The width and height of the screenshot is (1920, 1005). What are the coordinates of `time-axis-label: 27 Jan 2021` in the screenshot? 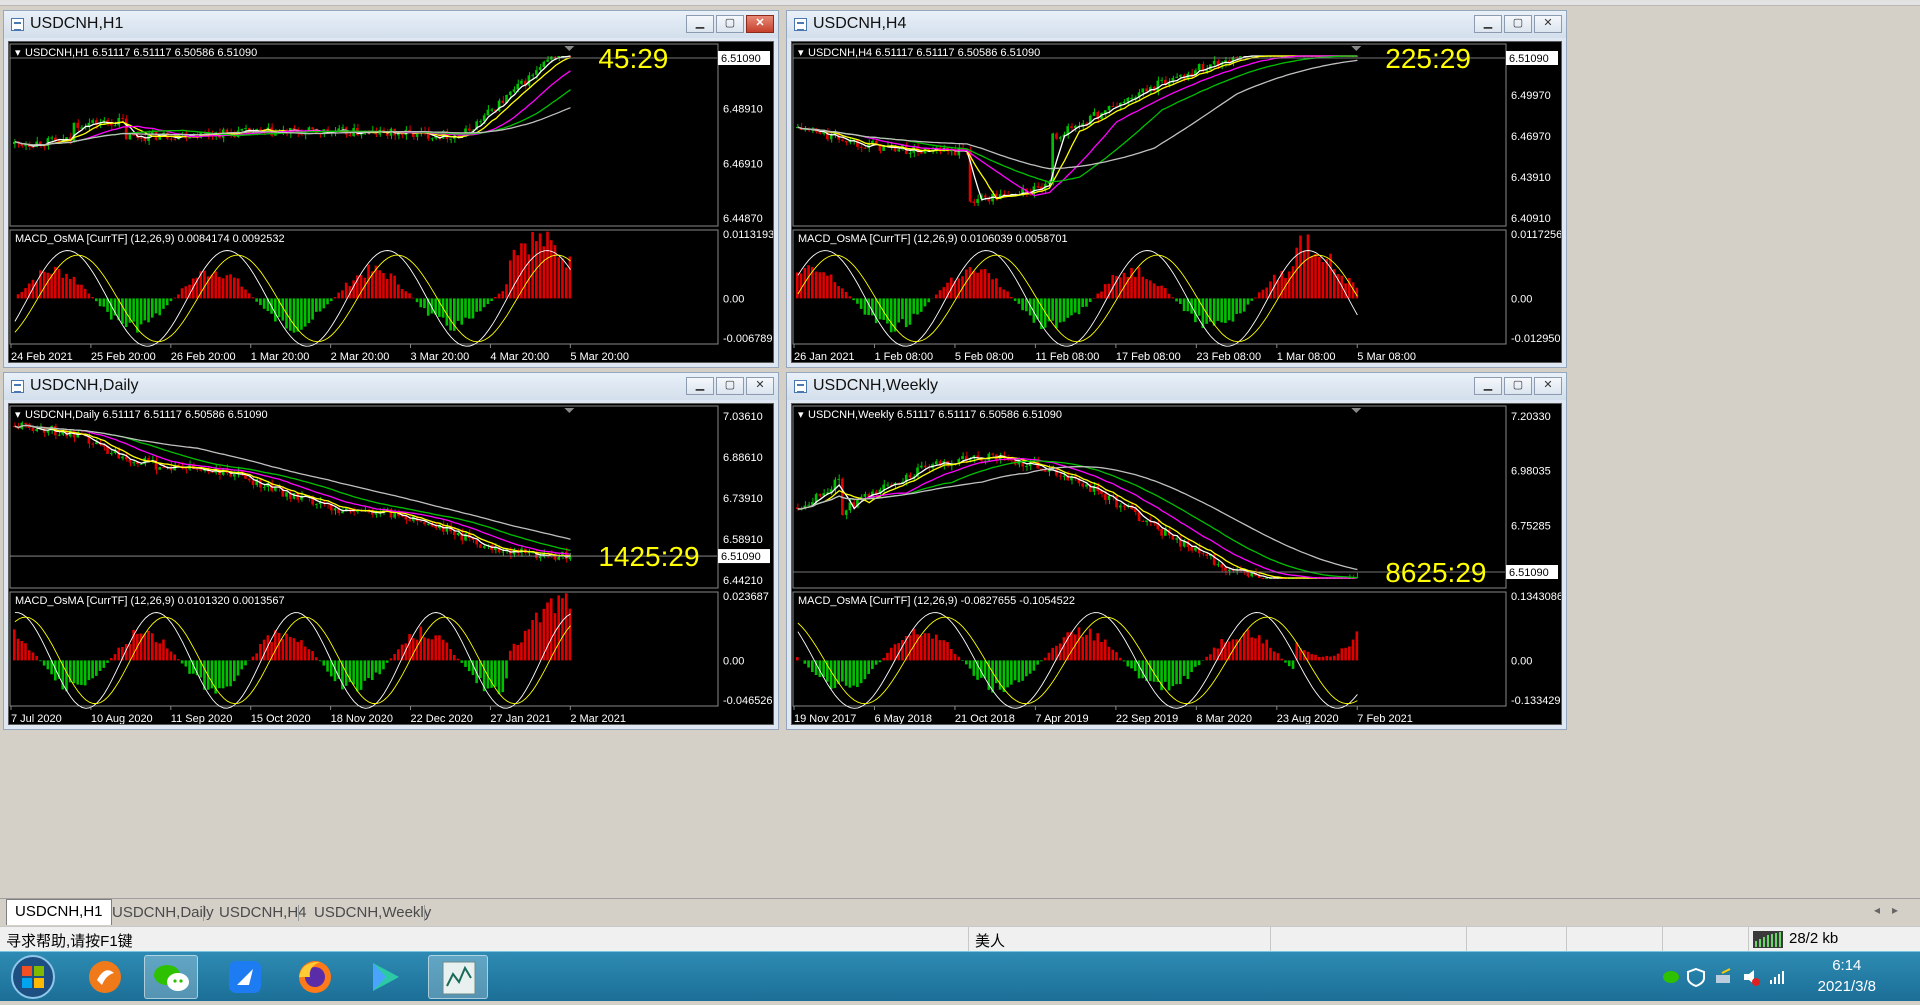 It's located at (520, 718).